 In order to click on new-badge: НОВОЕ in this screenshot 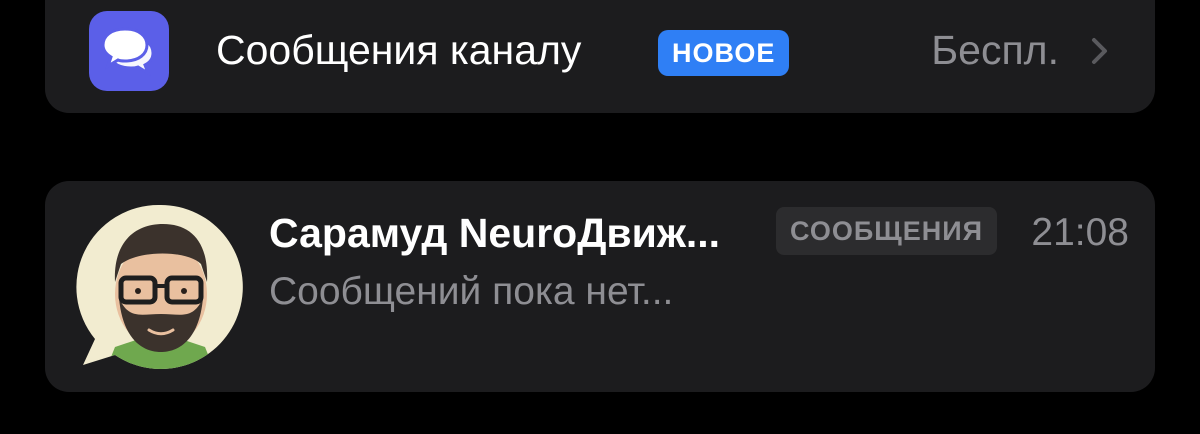, I will do `click(724, 53)`.